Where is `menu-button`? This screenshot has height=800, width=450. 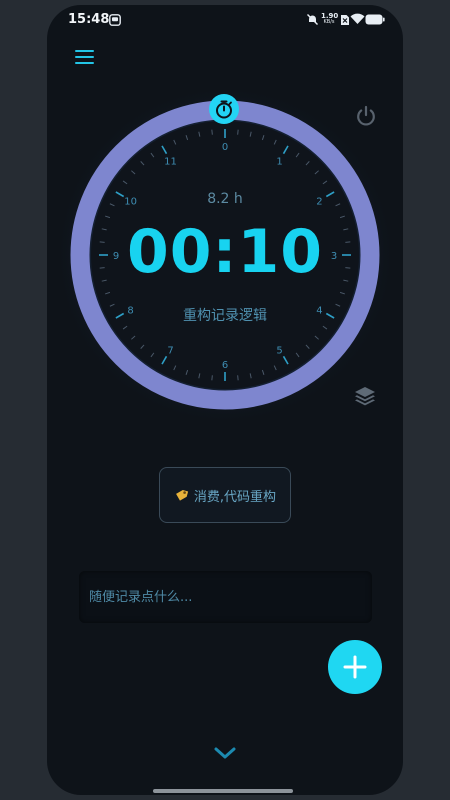
menu-button is located at coordinates (85, 57).